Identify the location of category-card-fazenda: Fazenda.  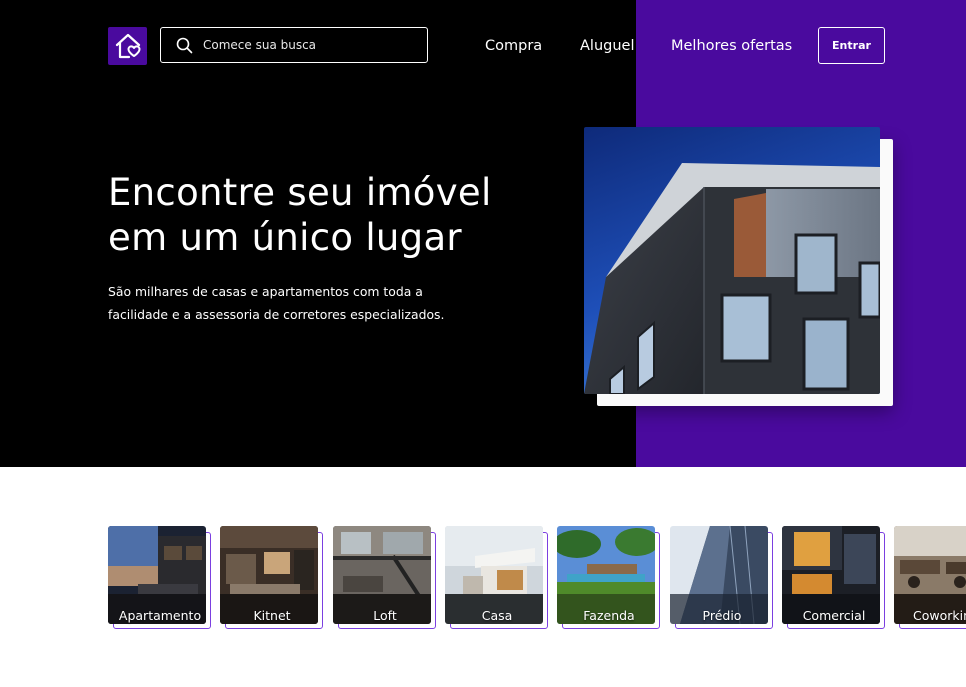
(609, 578).